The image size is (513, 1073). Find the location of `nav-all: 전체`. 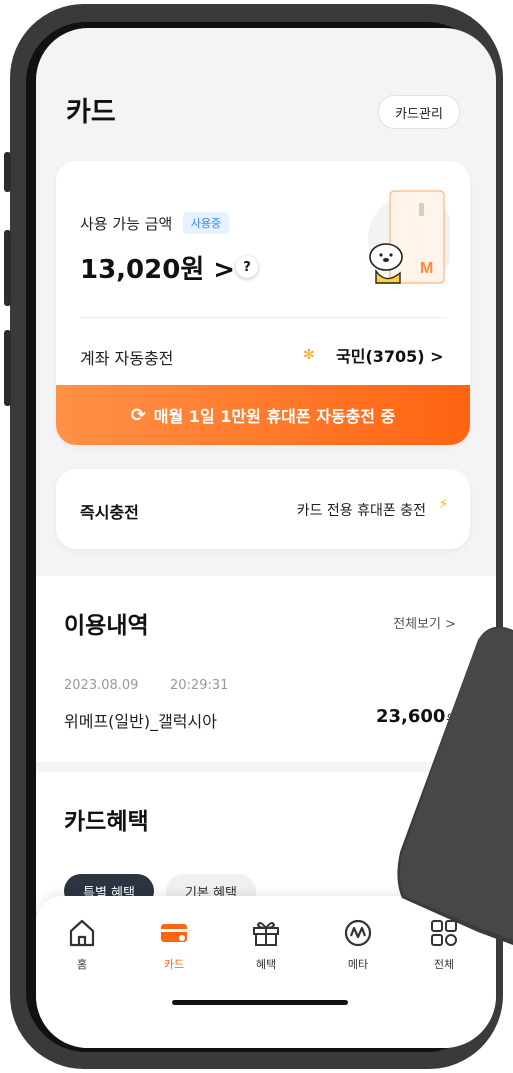

nav-all: 전체 is located at coordinates (444, 951).